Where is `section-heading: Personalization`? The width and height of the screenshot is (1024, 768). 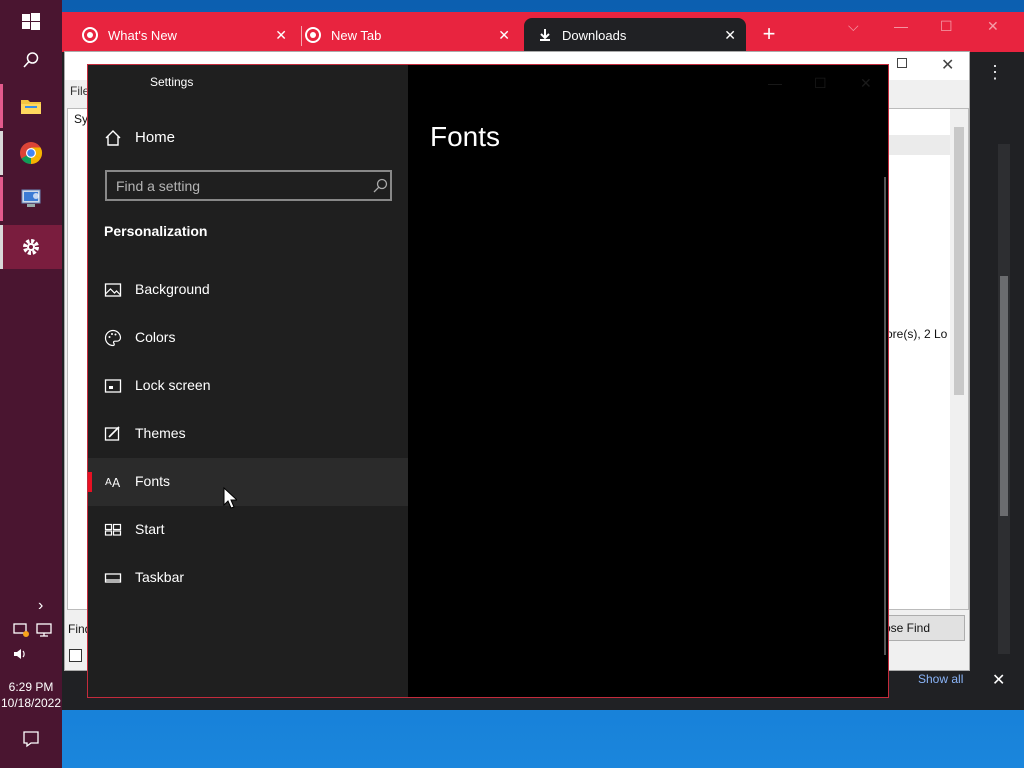 section-heading: Personalization is located at coordinates (156, 231).